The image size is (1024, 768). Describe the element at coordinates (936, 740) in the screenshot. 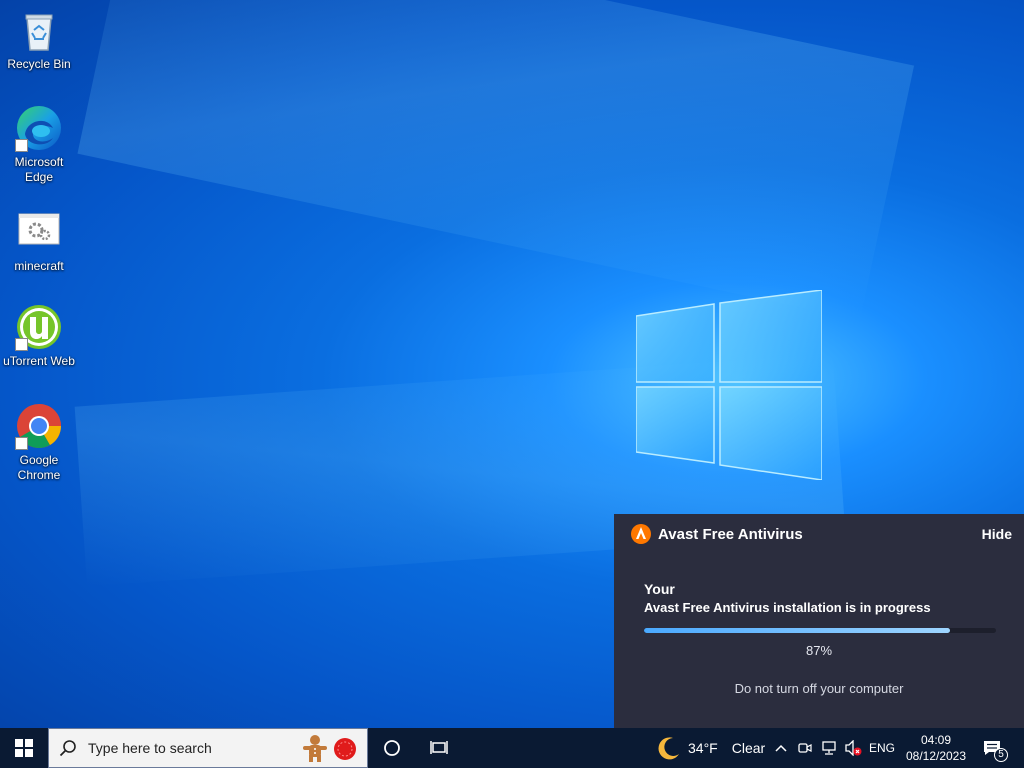

I see `clock-time: 04:09` at that location.